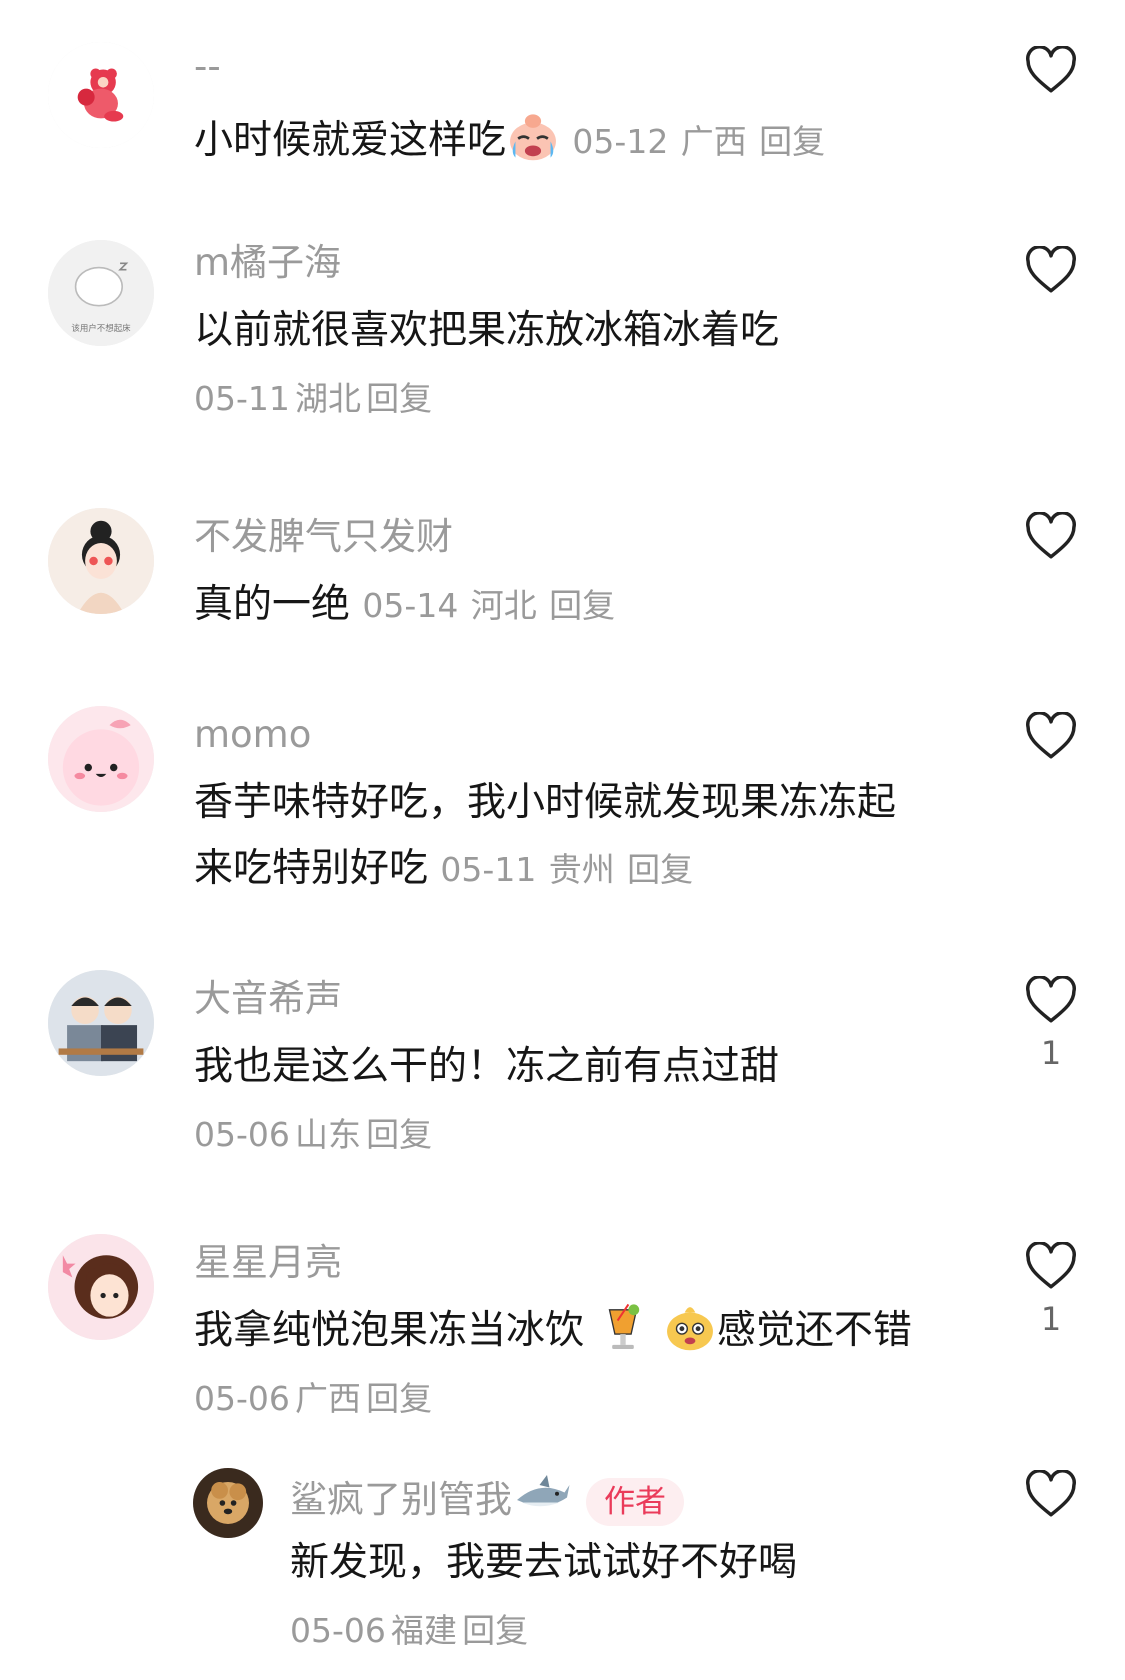  I want to click on comment-location: 山东, so click(327, 1134).